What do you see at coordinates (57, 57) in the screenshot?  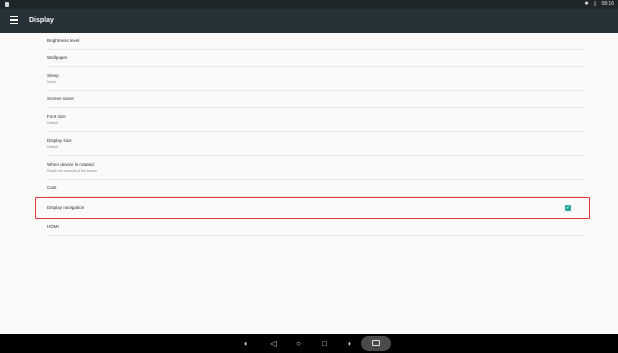 I see `setting-title: Wallpaper` at bounding box center [57, 57].